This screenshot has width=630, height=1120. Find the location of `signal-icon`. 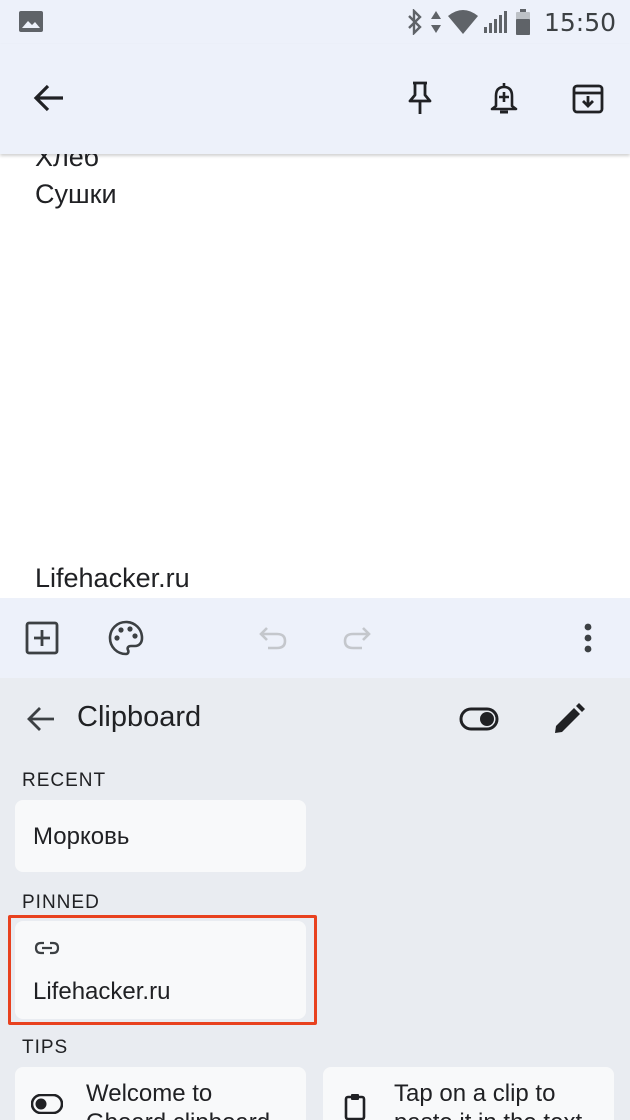

signal-icon is located at coordinates (495, 22).